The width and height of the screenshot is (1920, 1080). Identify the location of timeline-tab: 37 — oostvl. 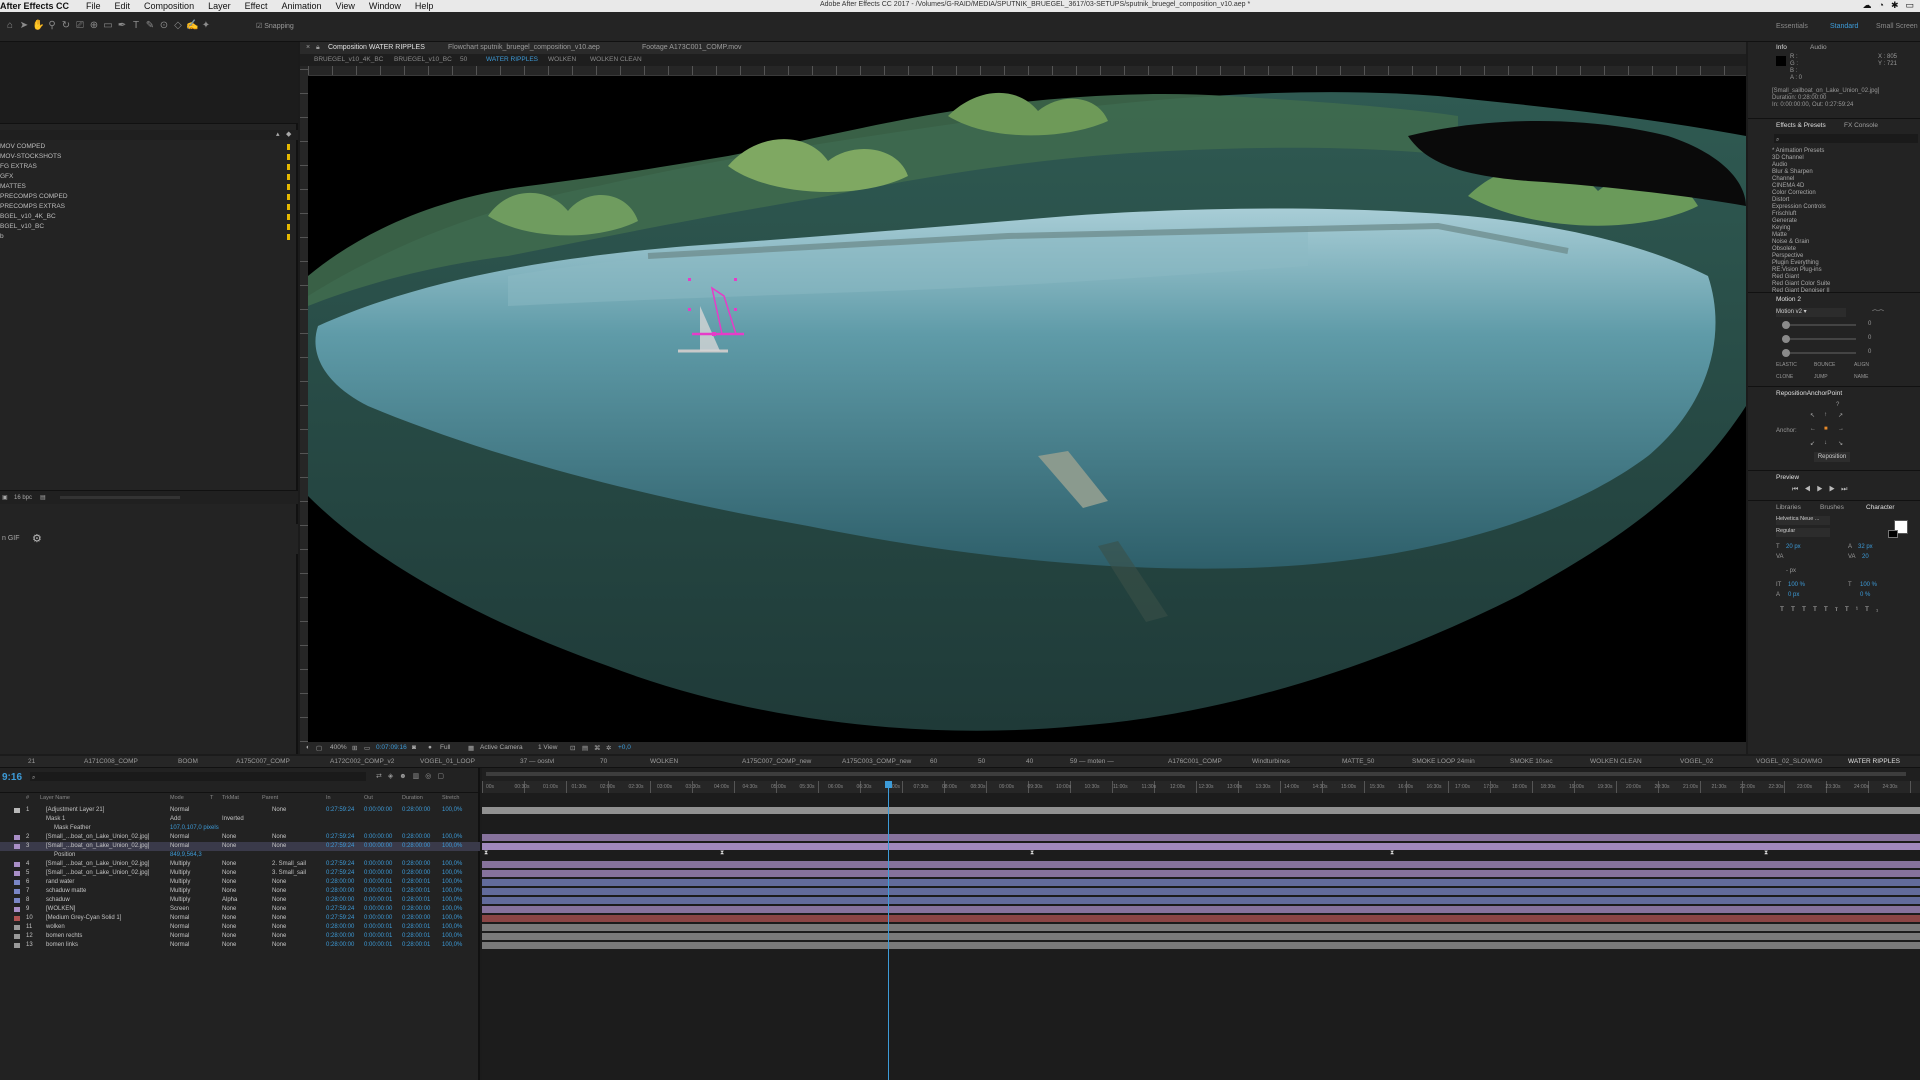
(537, 761).